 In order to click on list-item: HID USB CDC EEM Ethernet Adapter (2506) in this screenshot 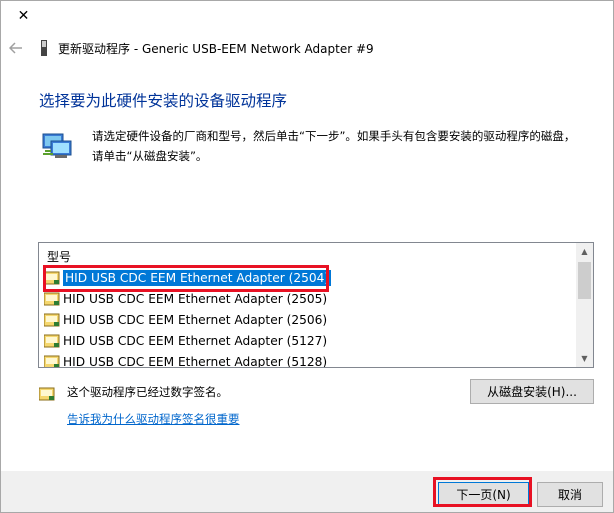, I will do `click(308, 319)`.